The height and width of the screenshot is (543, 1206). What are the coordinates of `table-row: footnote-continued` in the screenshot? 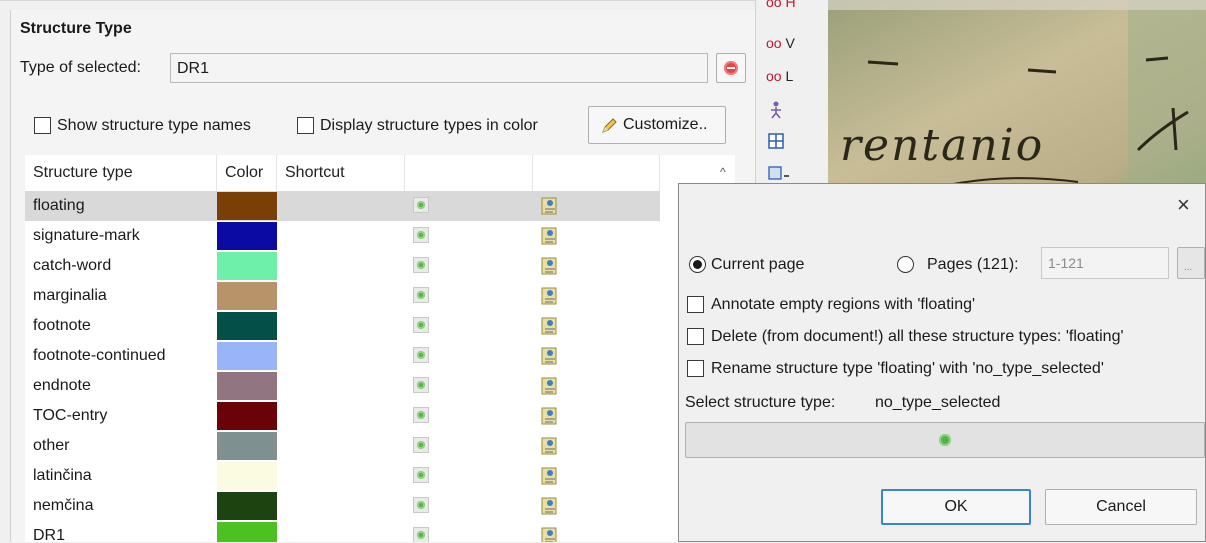 It's located at (342, 356).